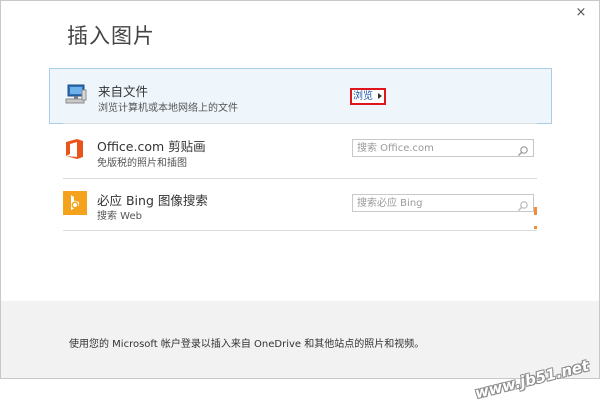  Describe the element at coordinates (75, 203) in the screenshot. I see `bing-logo-icon` at that location.